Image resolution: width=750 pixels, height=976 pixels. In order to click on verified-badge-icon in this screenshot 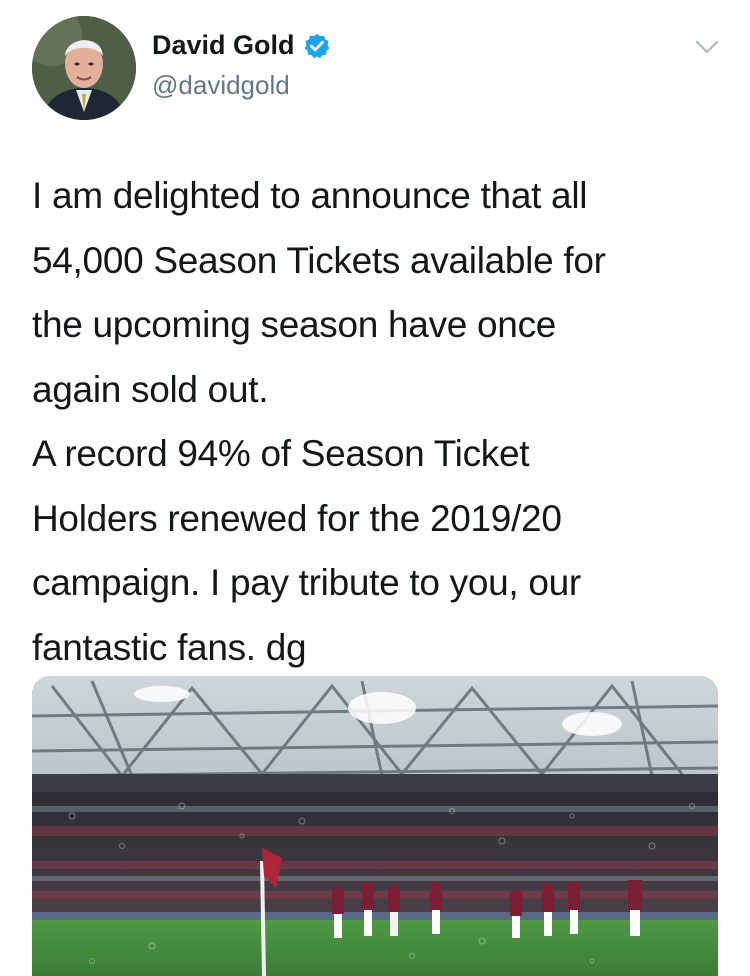, I will do `click(316, 45)`.